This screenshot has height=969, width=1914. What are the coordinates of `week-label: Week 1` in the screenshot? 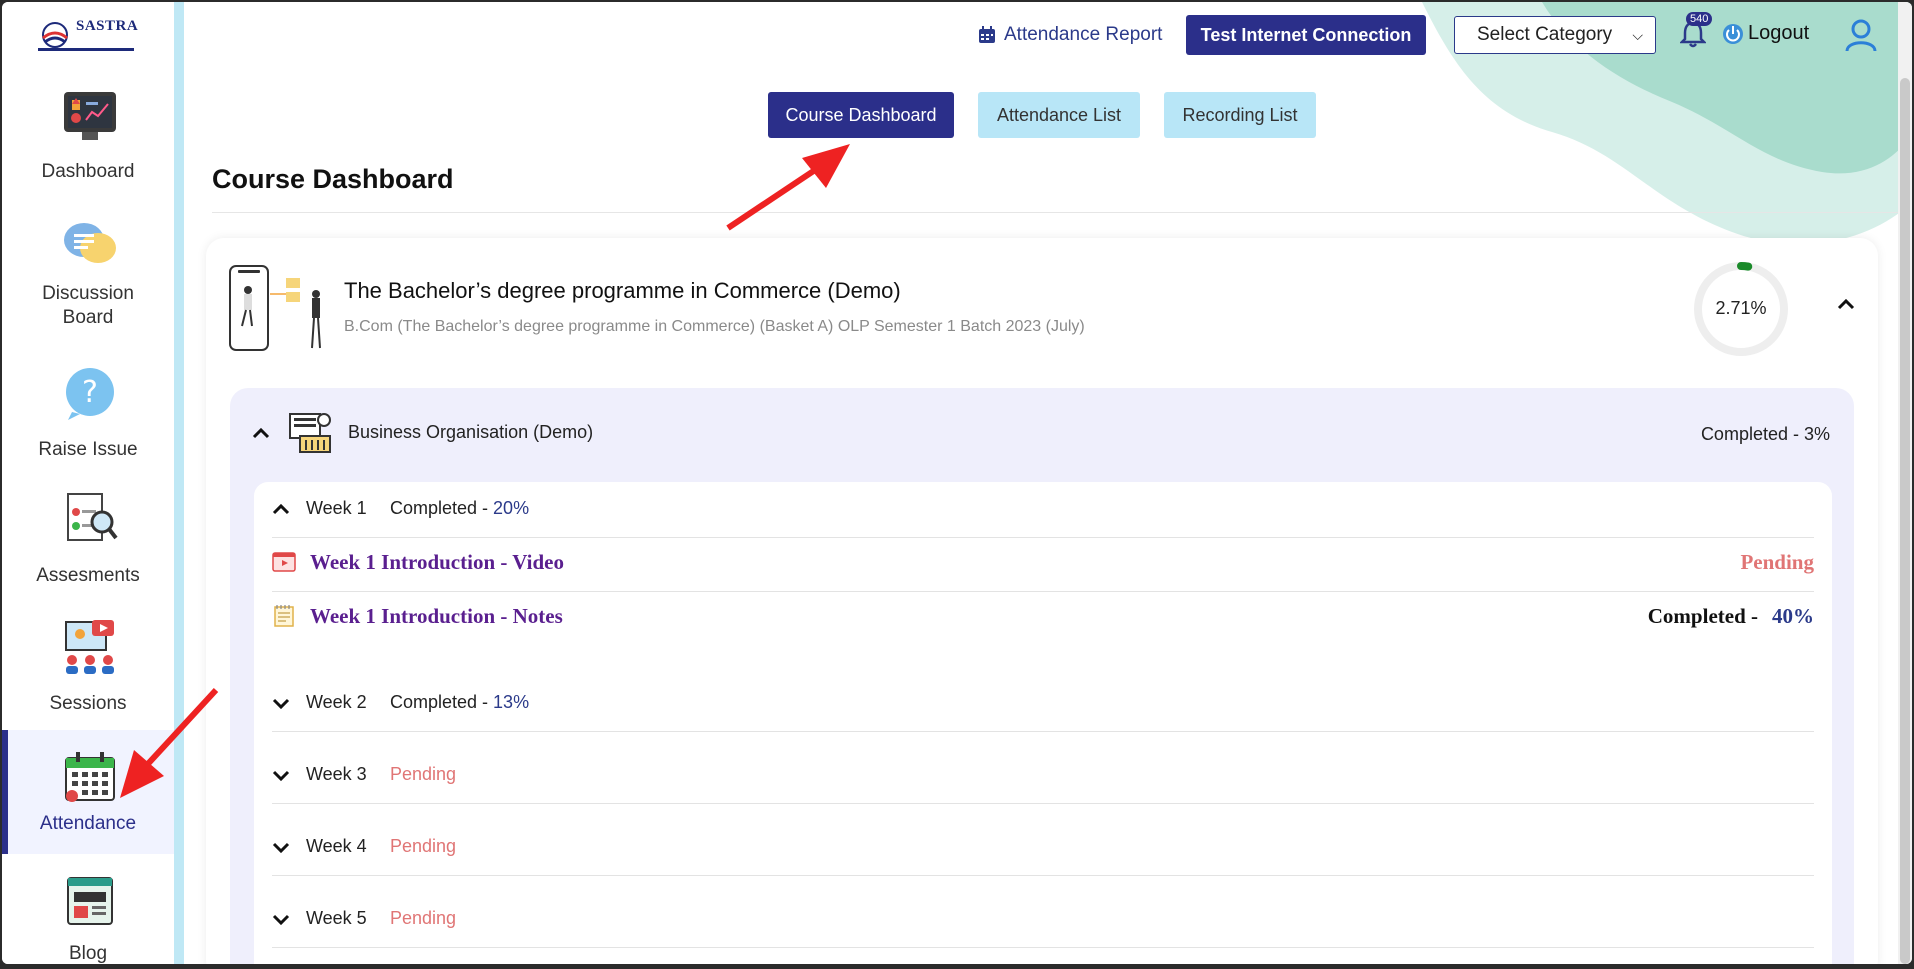 It's located at (336, 508).